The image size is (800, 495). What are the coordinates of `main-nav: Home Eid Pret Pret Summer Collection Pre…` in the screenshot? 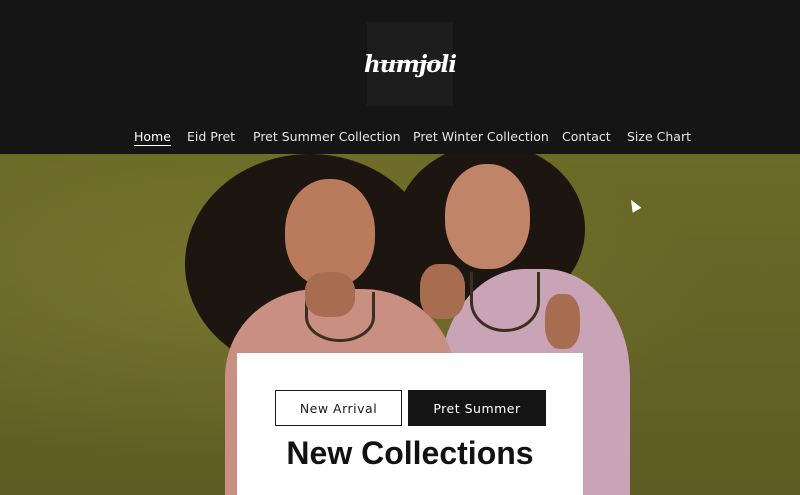 It's located at (400, 138).